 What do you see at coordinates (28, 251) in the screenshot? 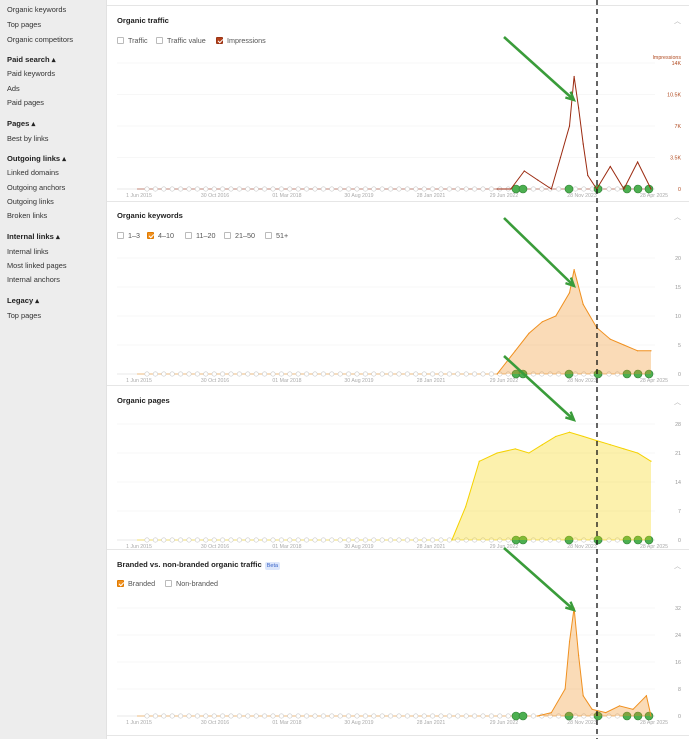
I see `sidebar-item-internal-links: Internal links` at bounding box center [28, 251].